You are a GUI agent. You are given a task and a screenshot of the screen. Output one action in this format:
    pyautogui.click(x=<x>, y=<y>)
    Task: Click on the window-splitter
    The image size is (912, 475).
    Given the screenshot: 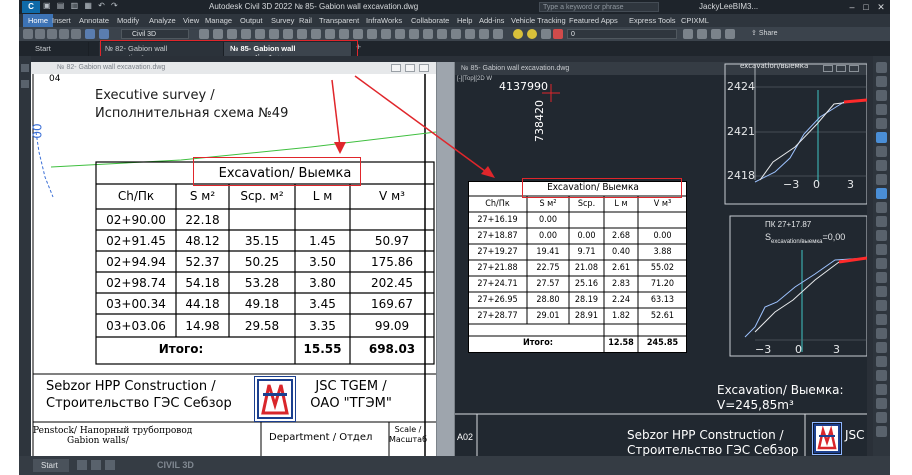 What is the action you would take?
    pyautogui.click(x=445, y=260)
    